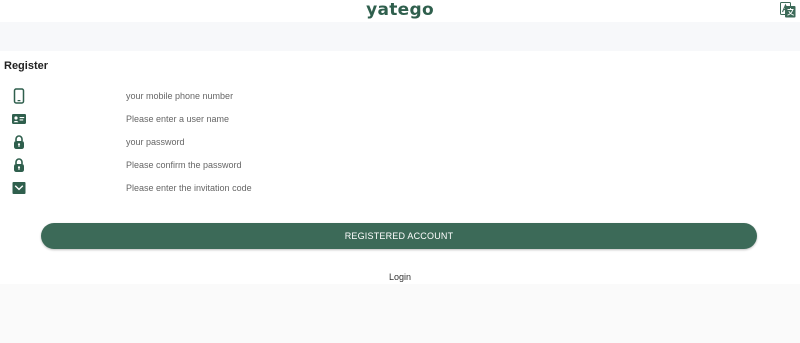  Describe the element at coordinates (400, 36) in the screenshot. I see `top-band` at that location.